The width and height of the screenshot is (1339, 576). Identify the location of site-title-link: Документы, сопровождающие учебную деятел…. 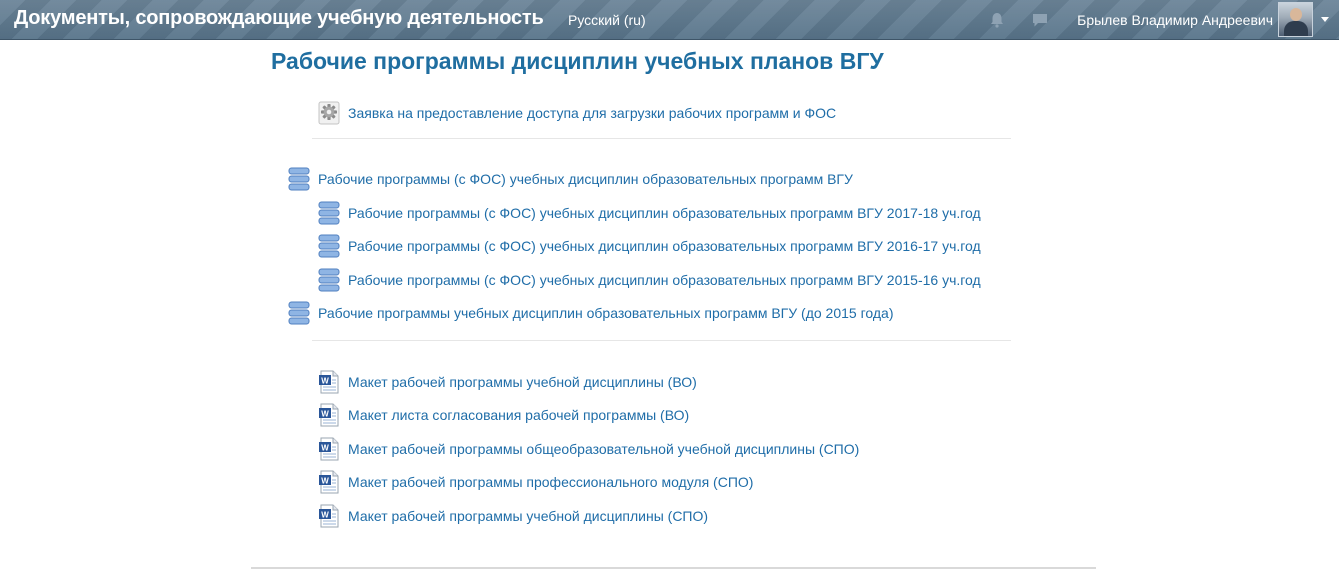
(279, 18).